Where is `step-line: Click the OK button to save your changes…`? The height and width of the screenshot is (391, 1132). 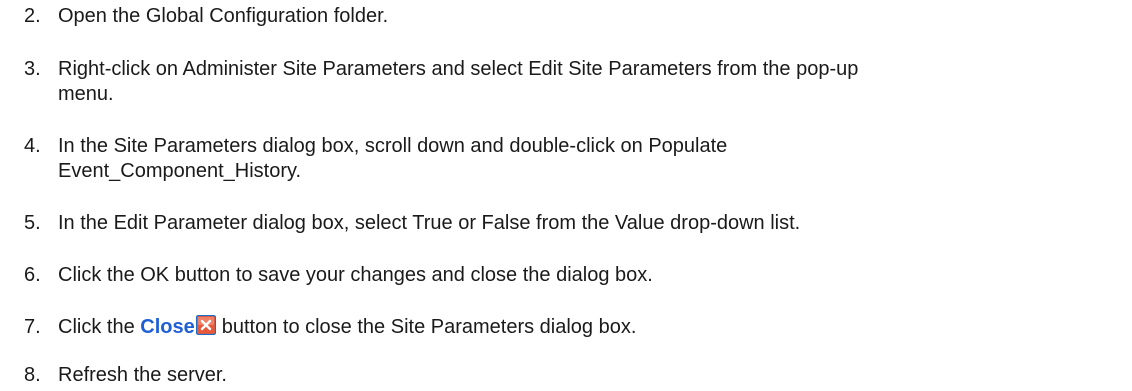 step-line: Click the OK button to save your changes… is located at coordinates (355, 275).